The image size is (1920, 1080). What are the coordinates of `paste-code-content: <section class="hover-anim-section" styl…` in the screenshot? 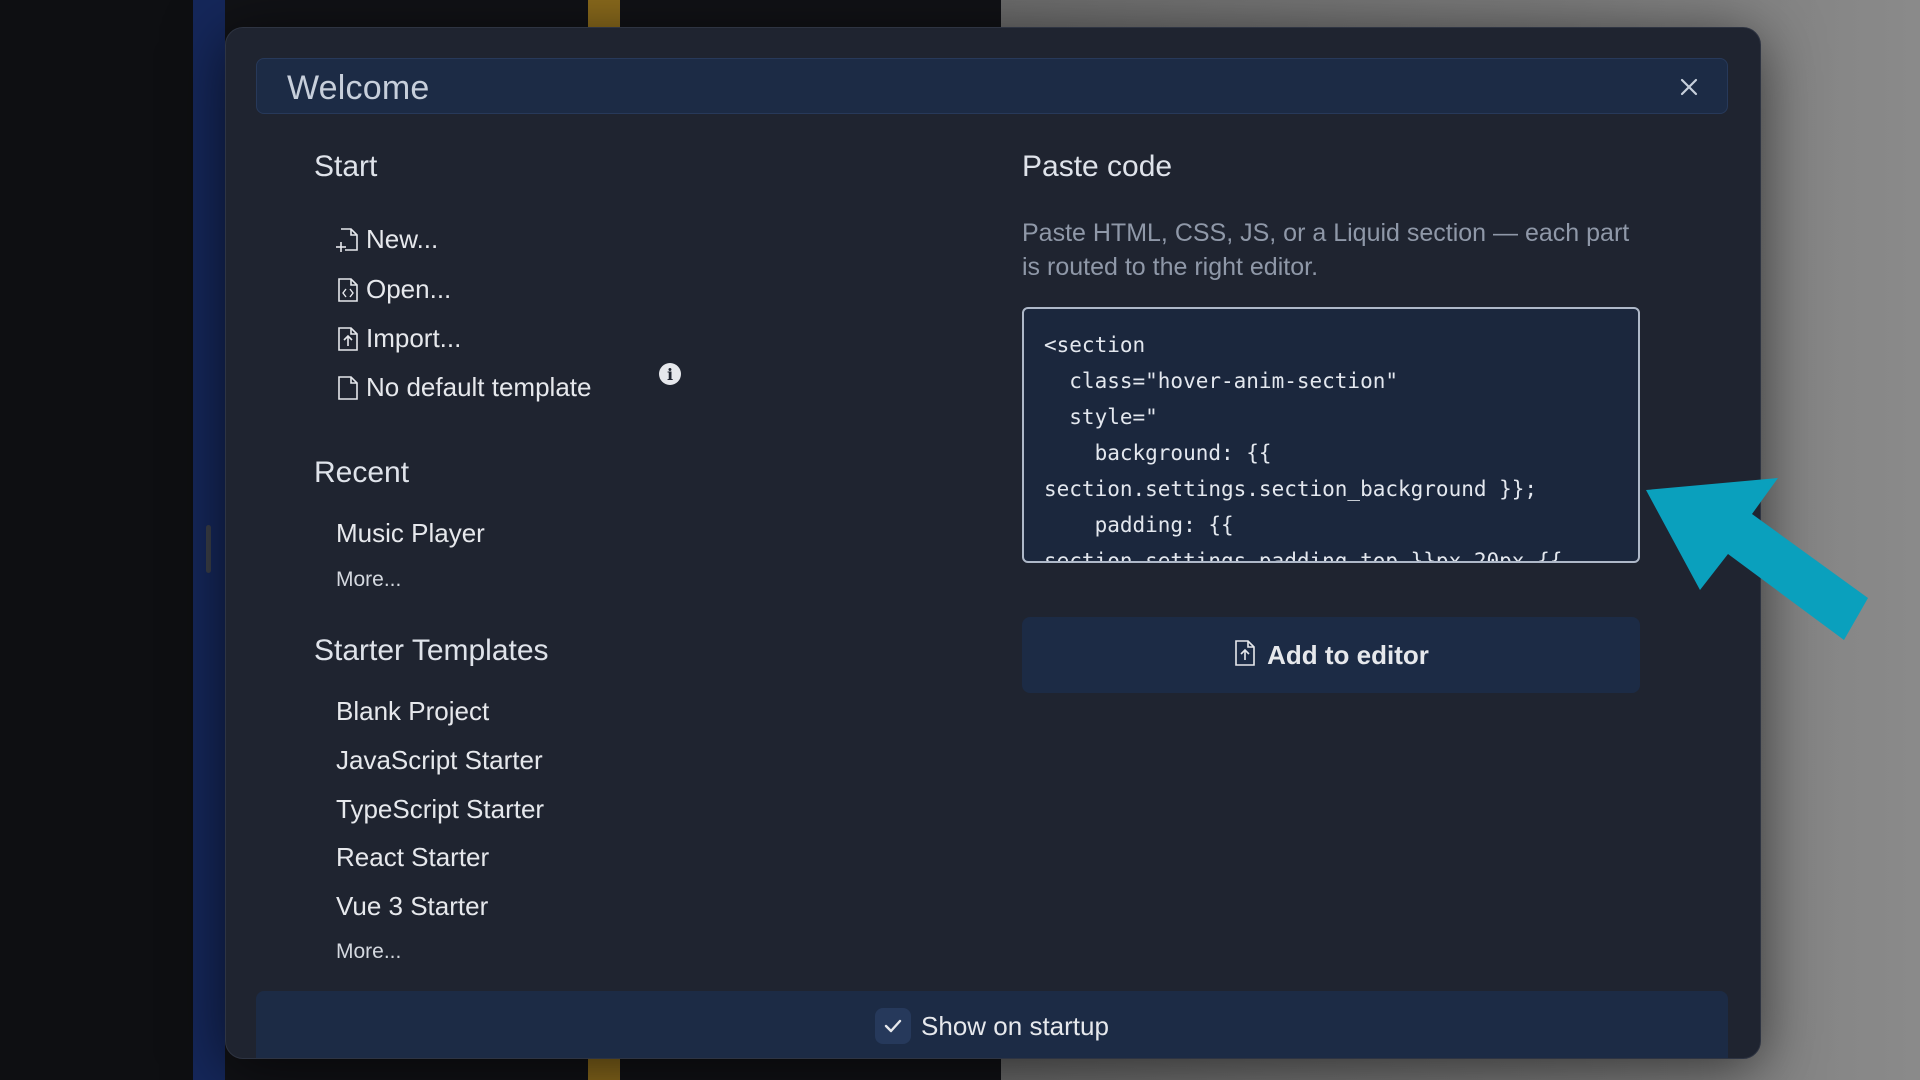 It's located at (1303, 448).